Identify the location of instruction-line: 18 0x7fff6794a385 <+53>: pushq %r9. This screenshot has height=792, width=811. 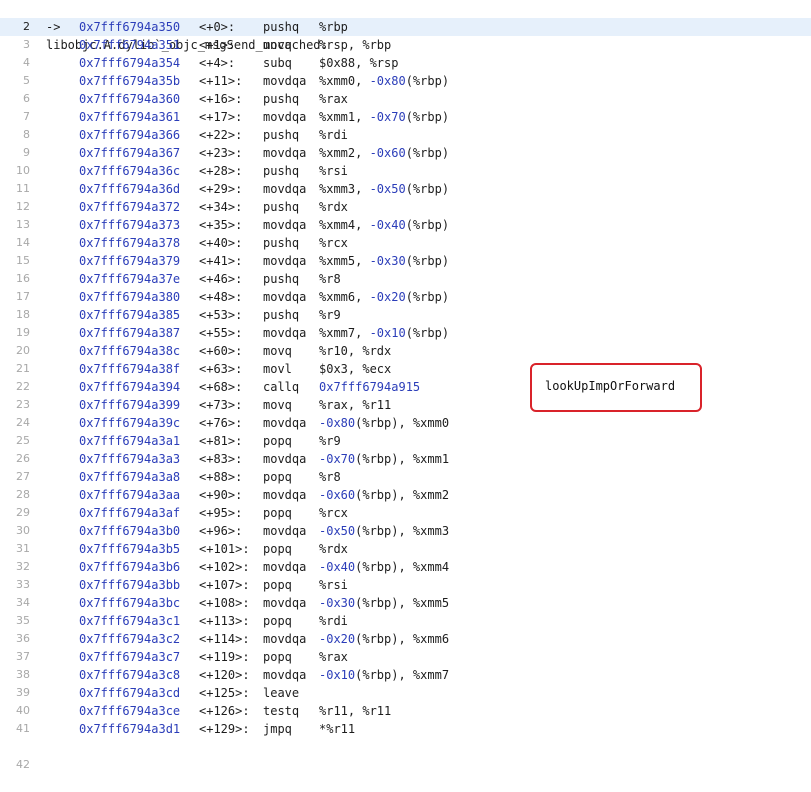
(405, 315).